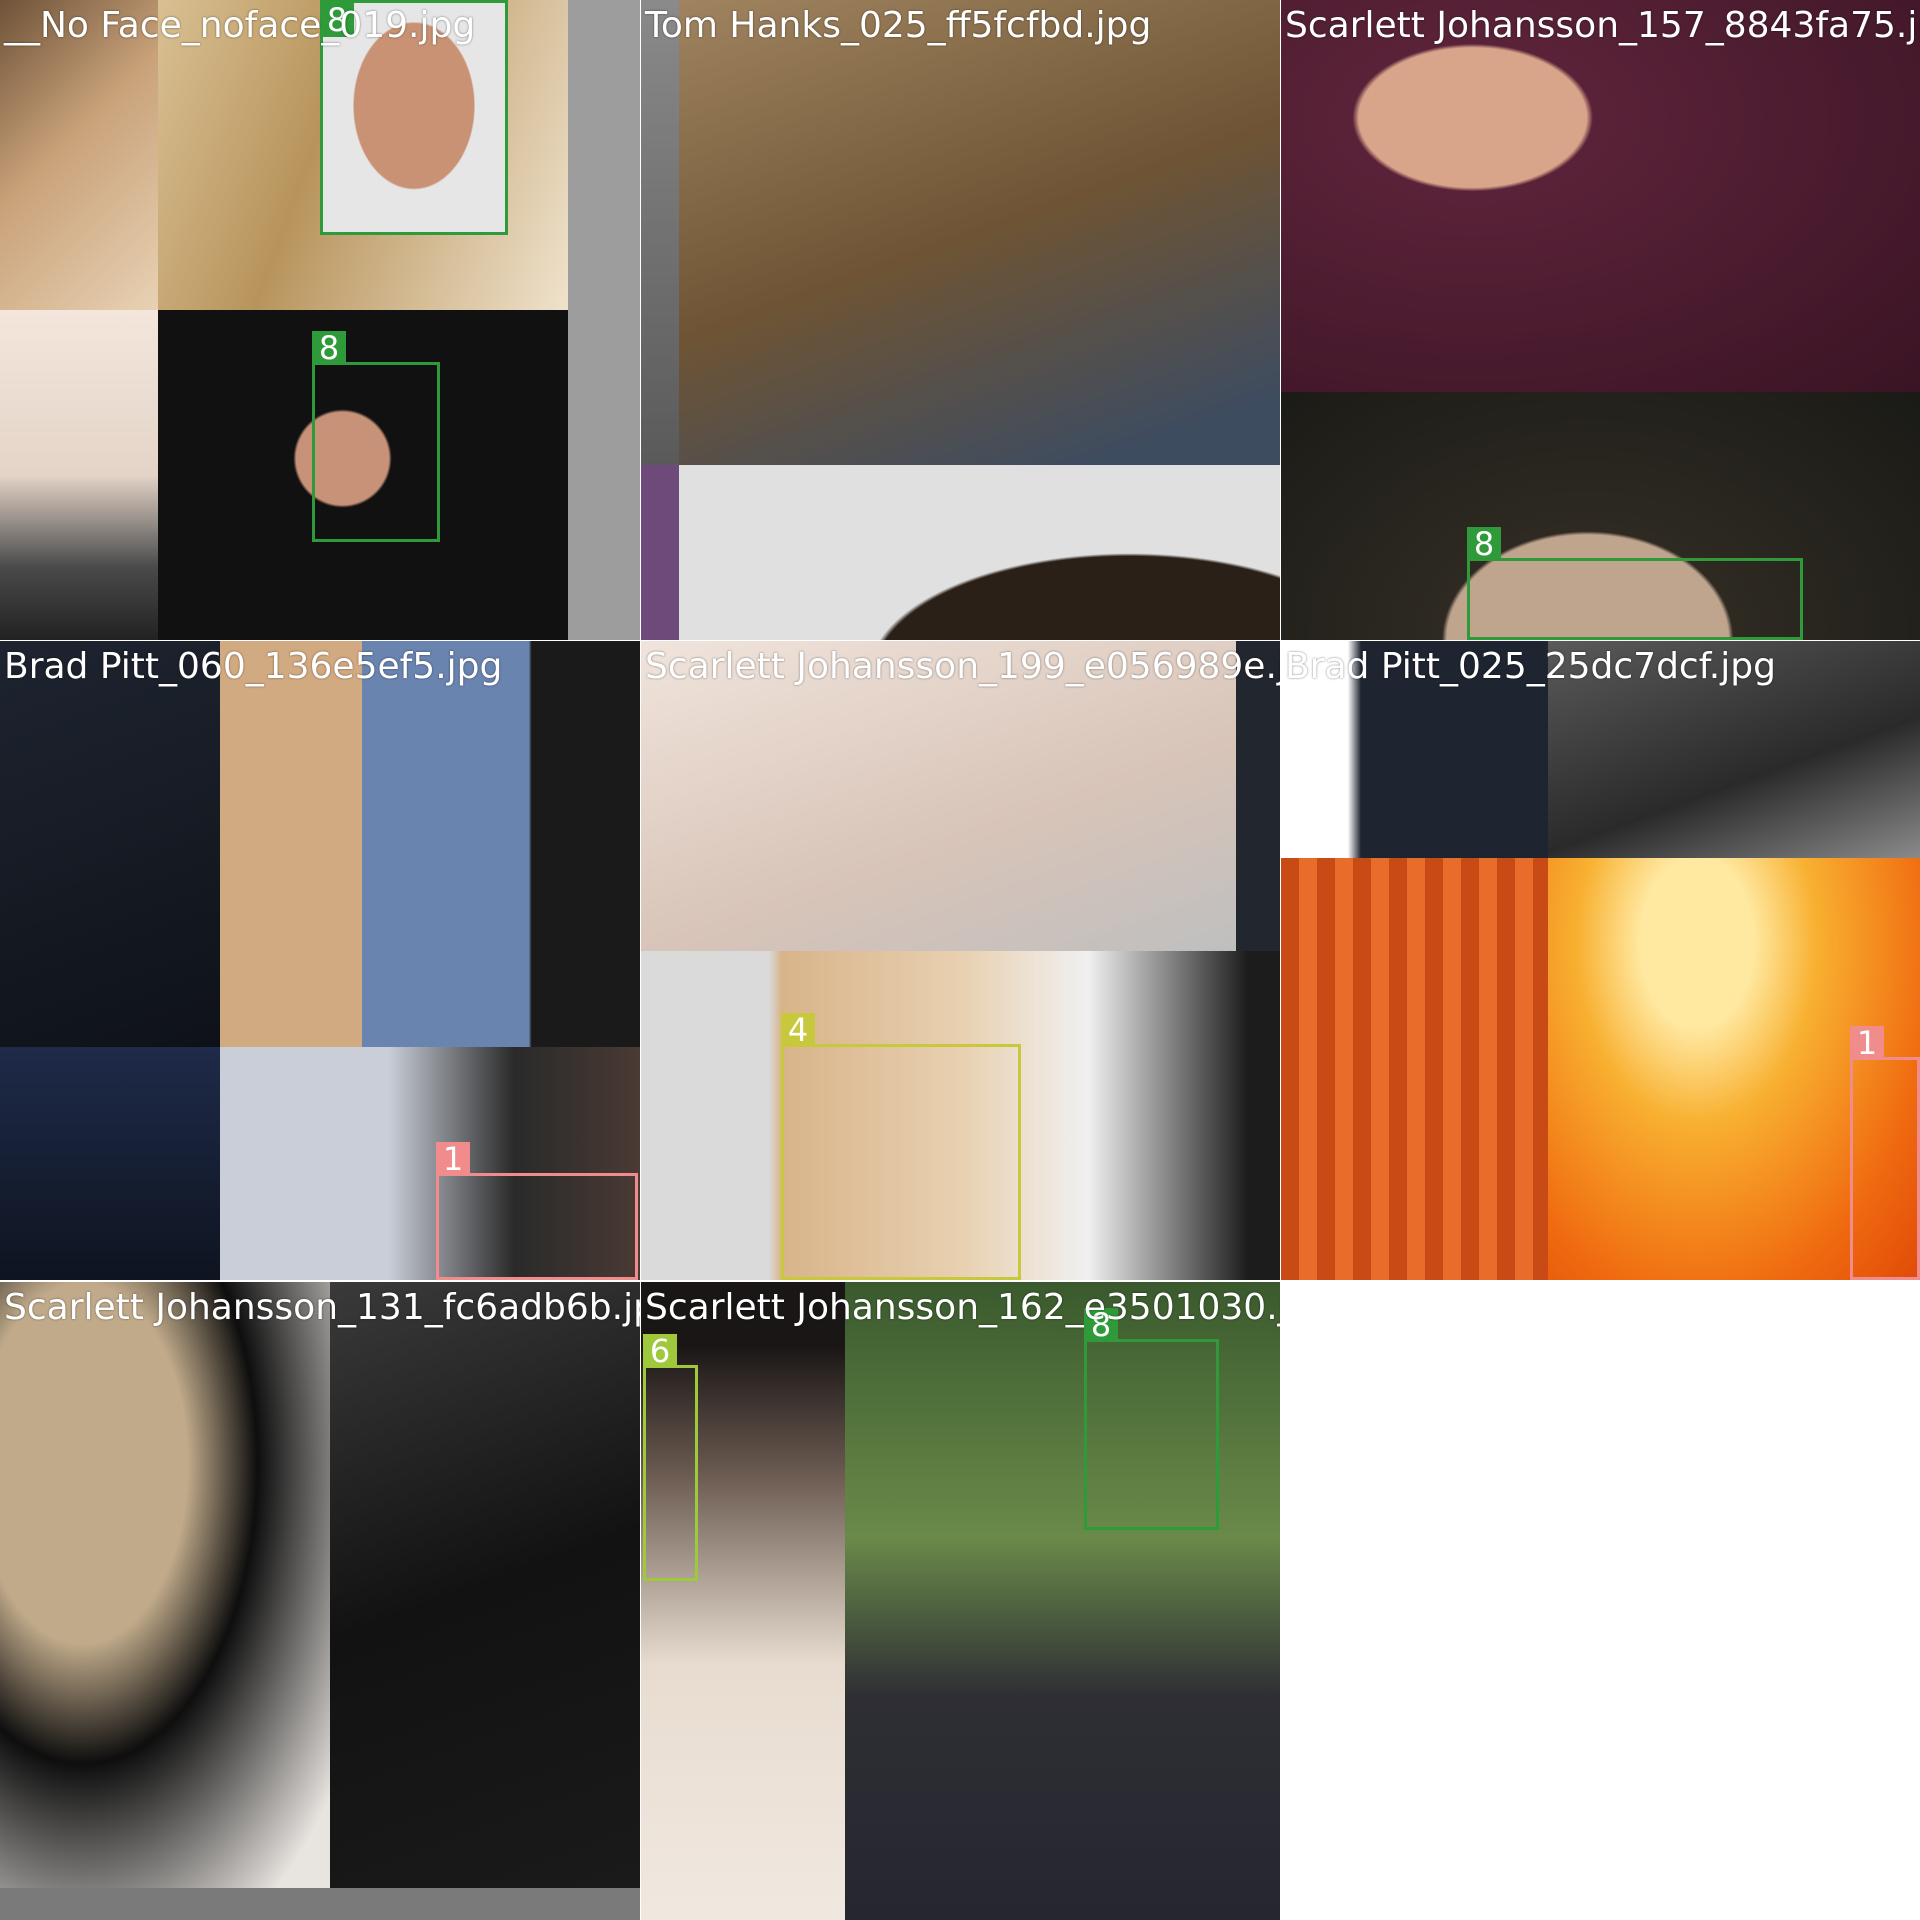 This screenshot has width=1920, height=1920. What do you see at coordinates (979, 232) in the screenshot?
I see `photo-region-jacket` at bounding box center [979, 232].